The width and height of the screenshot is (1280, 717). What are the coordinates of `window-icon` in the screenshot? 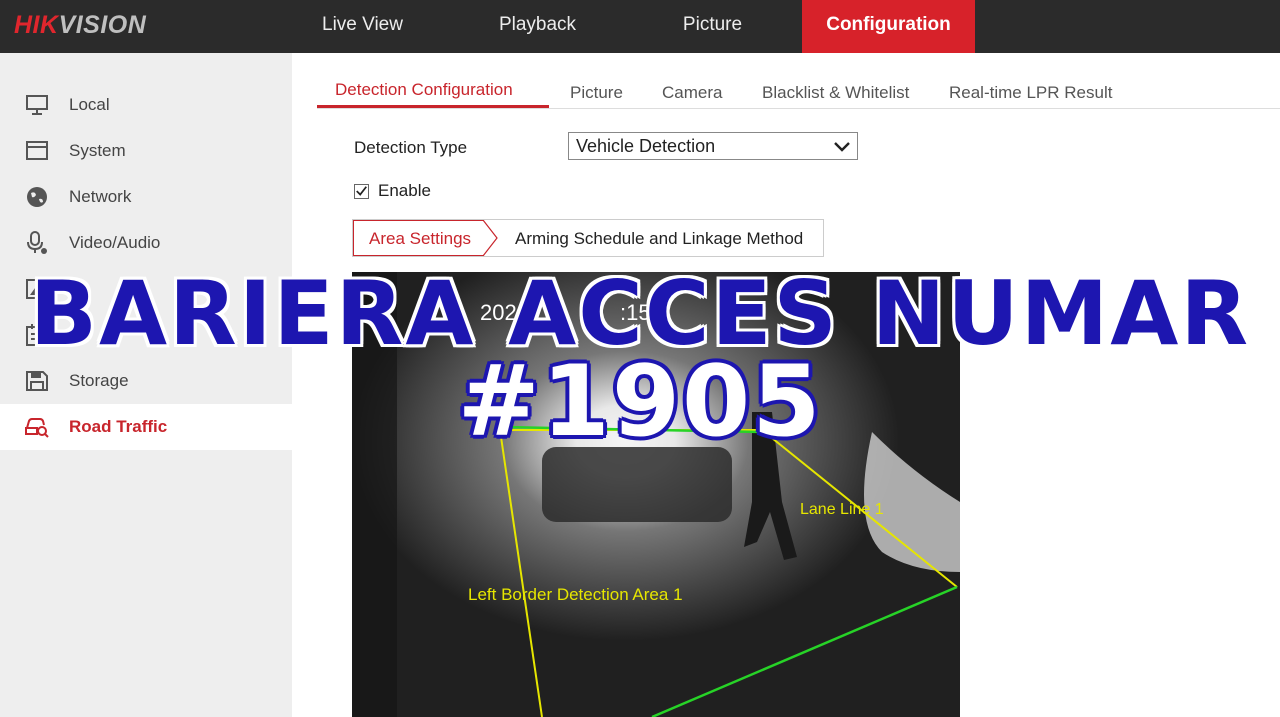 It's located at (37, 150).